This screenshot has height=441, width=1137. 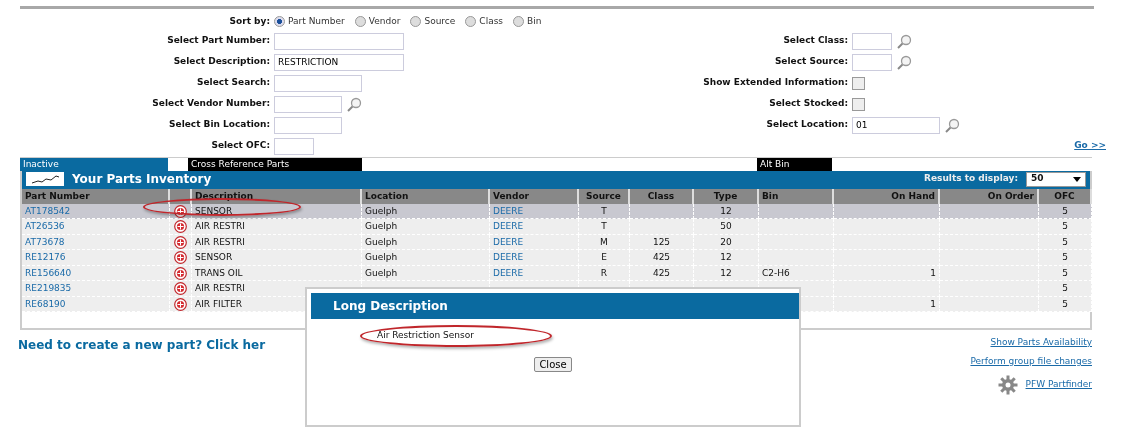 I want to click on part-number-link: RE156640, so click(x=48, y=272).